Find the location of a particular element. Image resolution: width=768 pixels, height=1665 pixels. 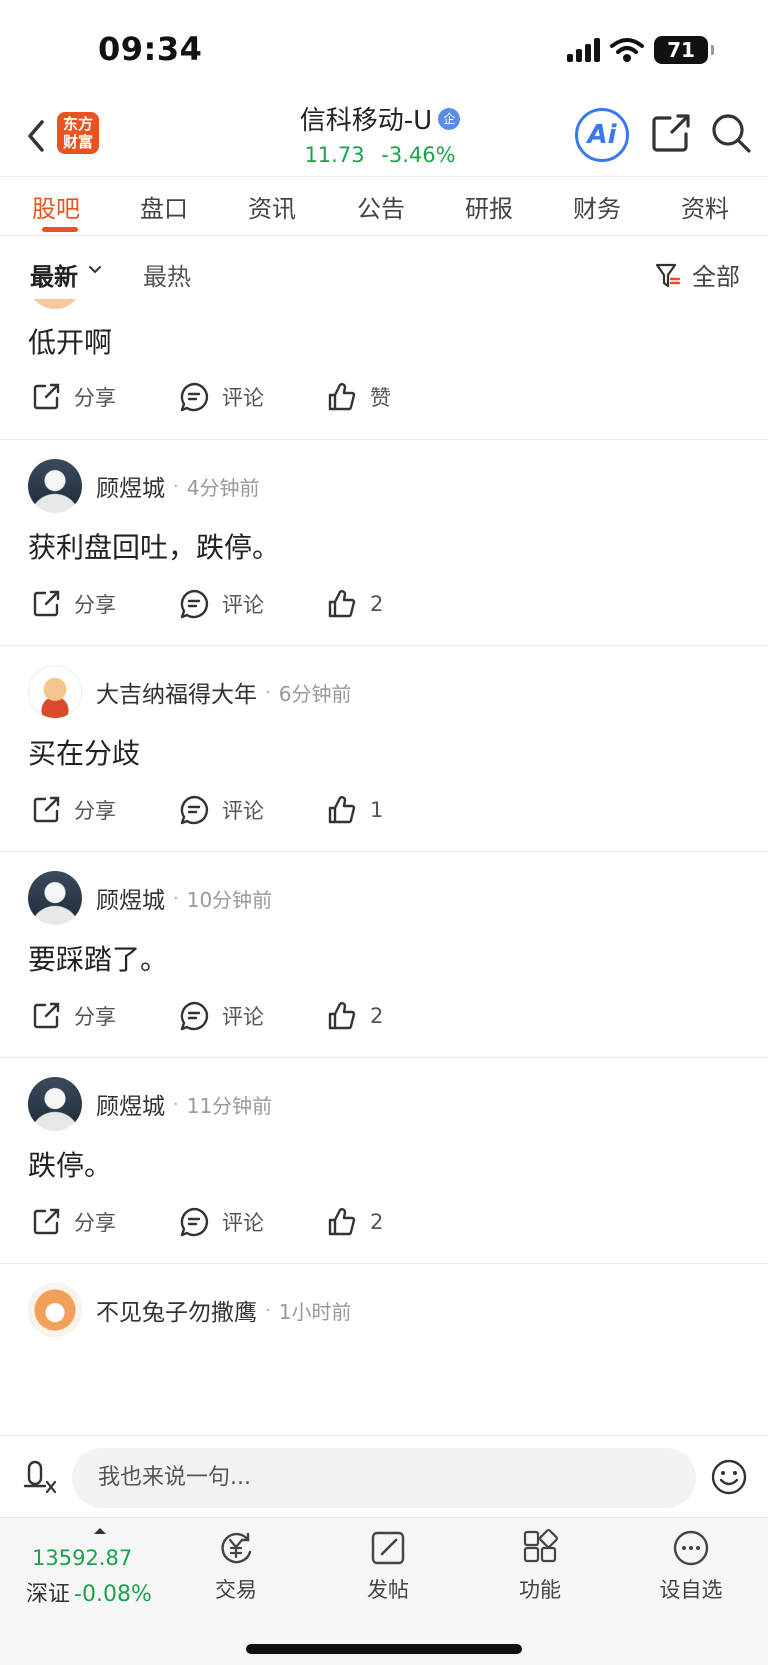

enterprise-badge-icon: 企 is located at coordinates (449, 118).